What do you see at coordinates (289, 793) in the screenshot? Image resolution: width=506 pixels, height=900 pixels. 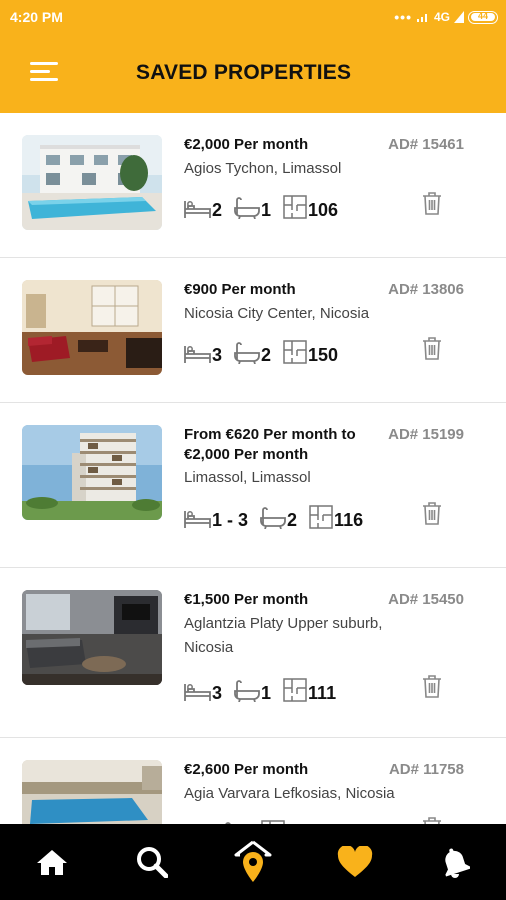 I see `property-location: Agia Varvara Lefkosias, Nicosia` at bounding box center [289, 793].